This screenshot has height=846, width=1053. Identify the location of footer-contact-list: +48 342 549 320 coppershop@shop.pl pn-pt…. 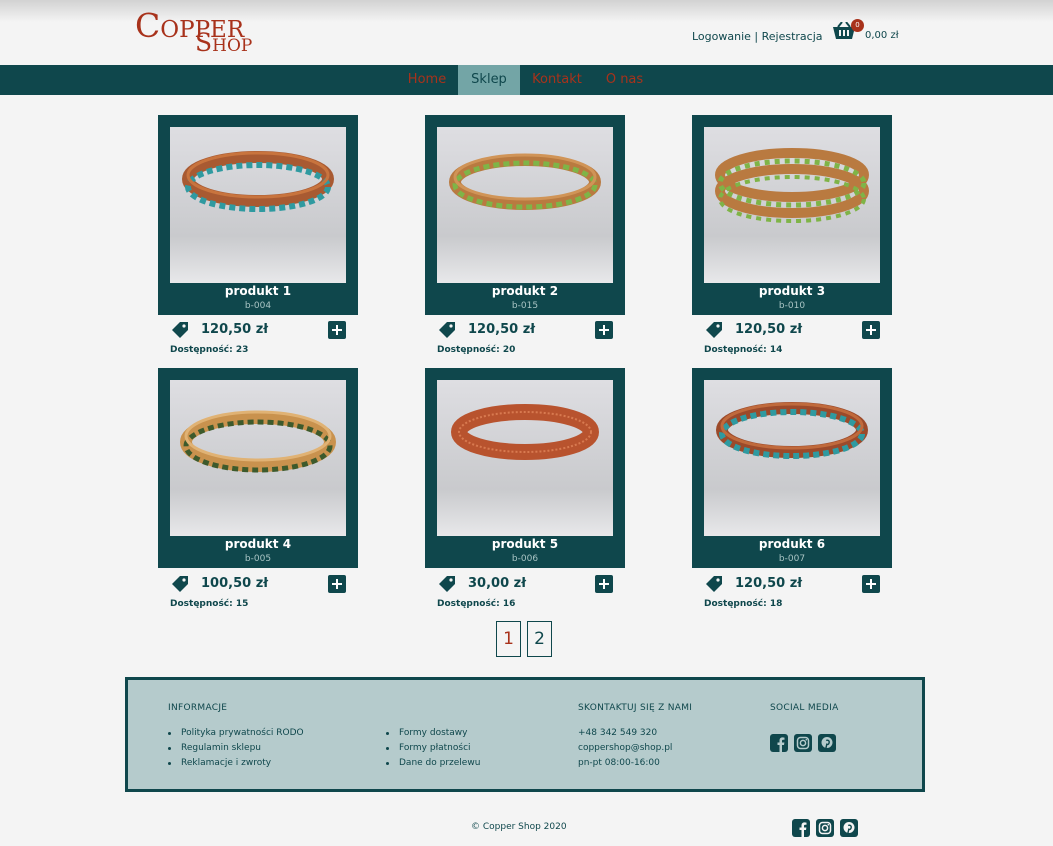
(625, 748).